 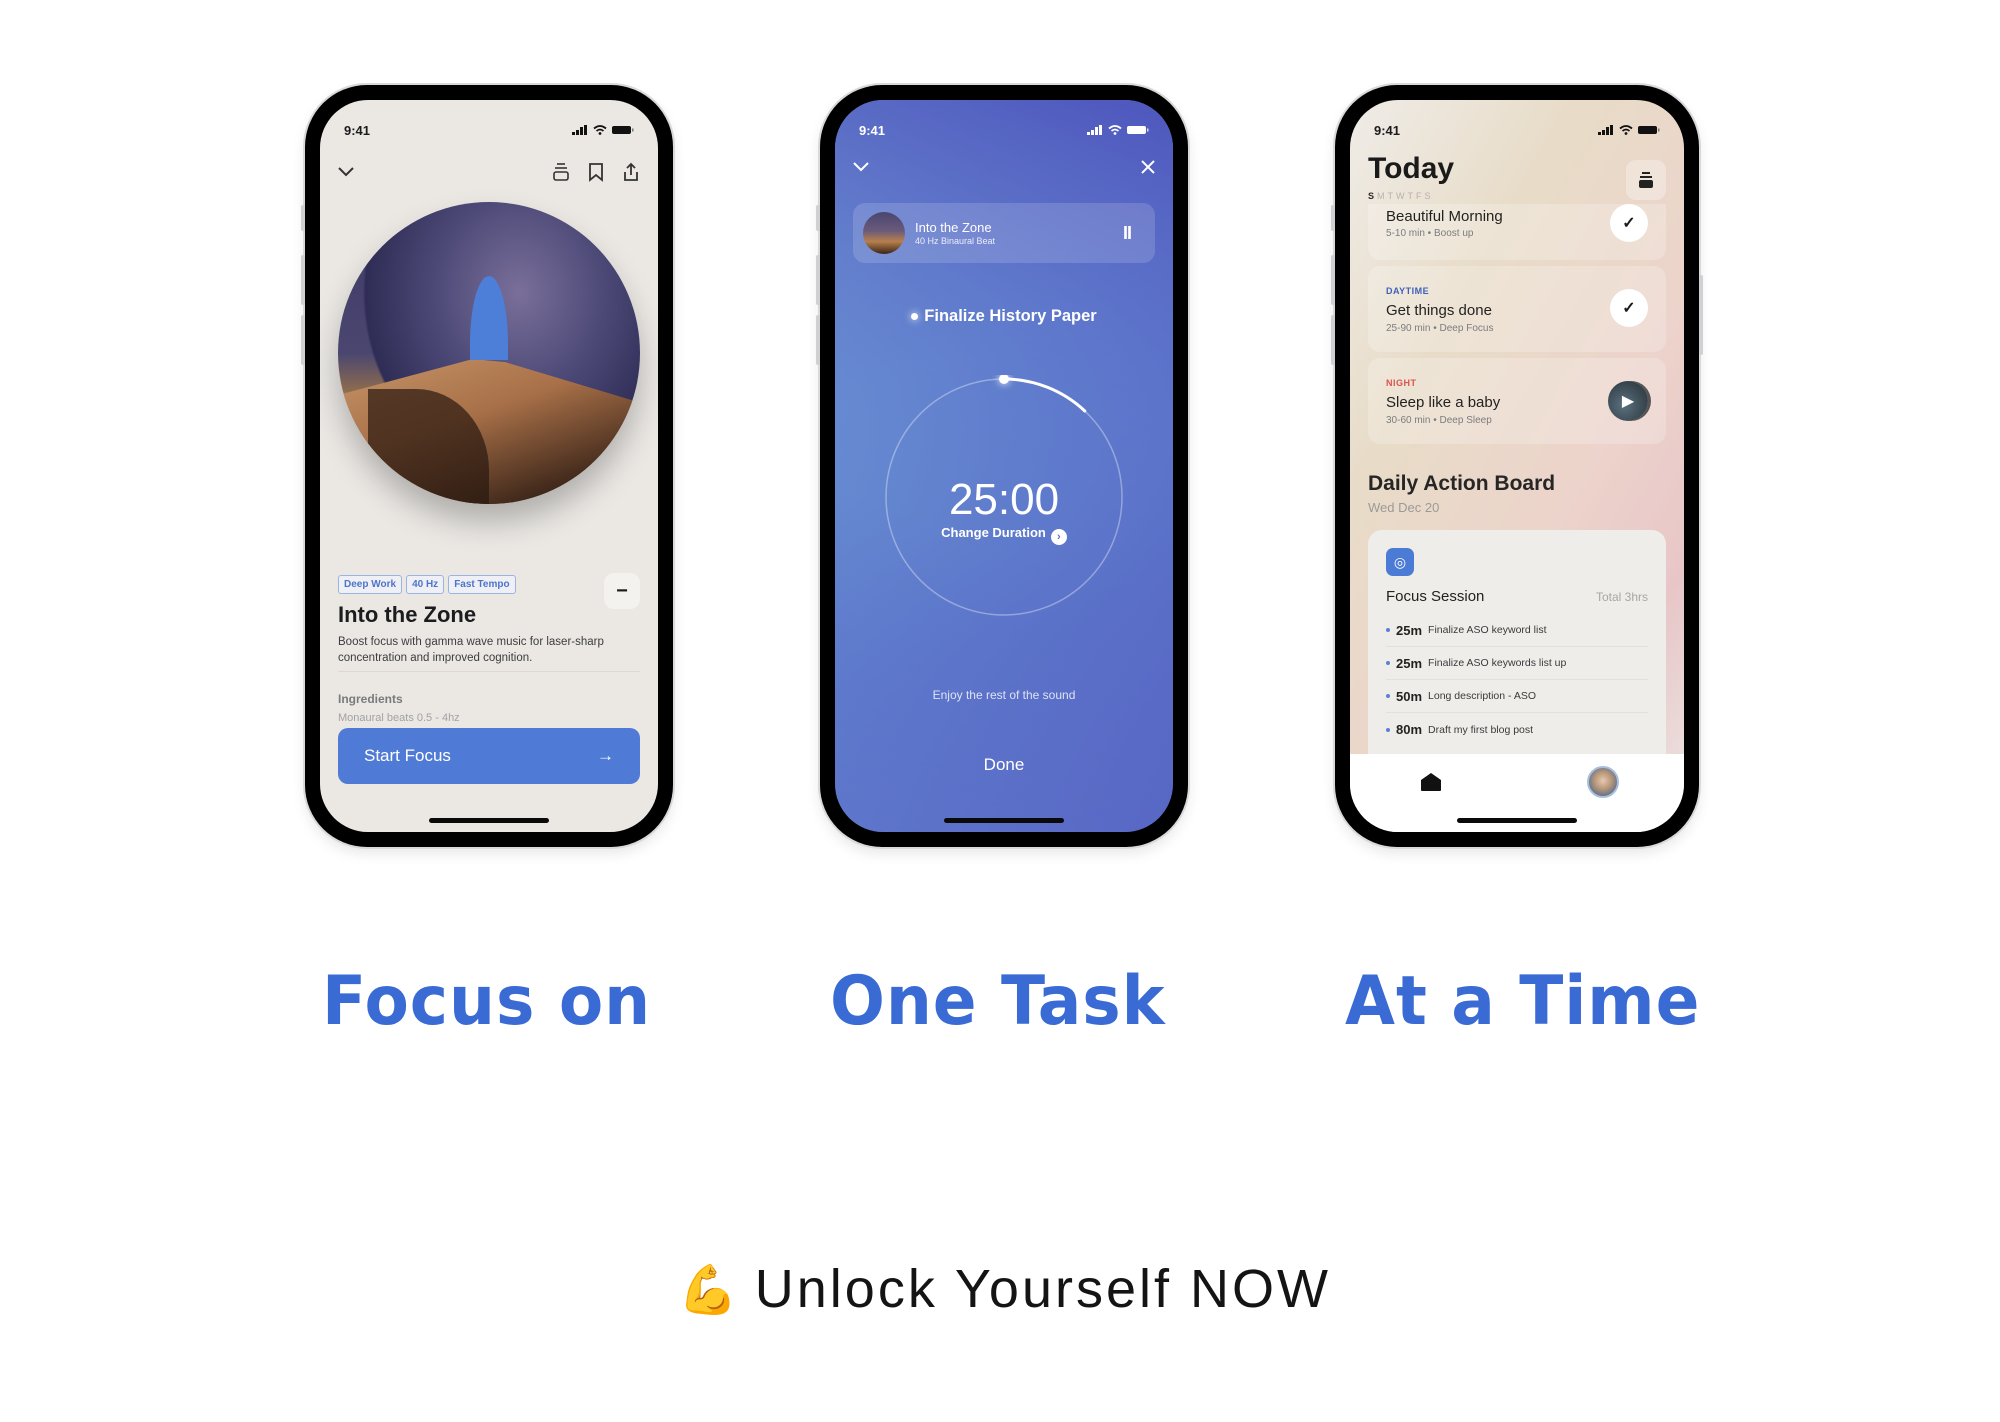 What do you see at coordinates (1004, 233) in the screenshot?
I see `now-playing-card: Into the Zone 40 Hz Binaural Beat II` at bounding box center [1004, 233].